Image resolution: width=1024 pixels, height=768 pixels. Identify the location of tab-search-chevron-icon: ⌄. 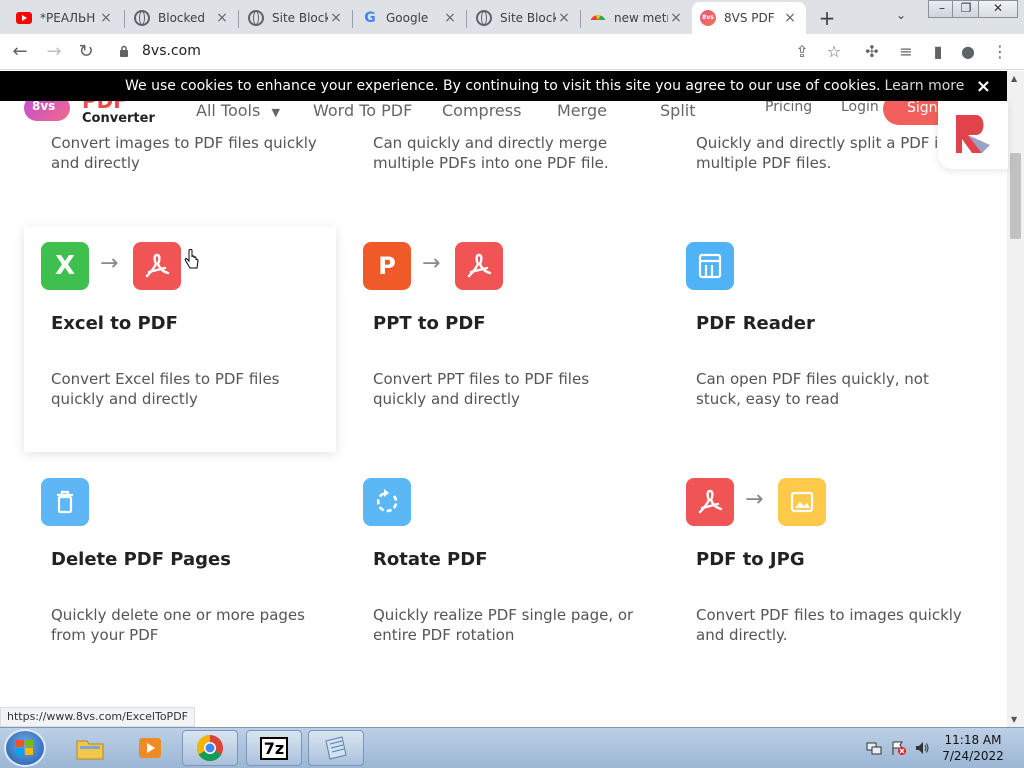
(901, 15).